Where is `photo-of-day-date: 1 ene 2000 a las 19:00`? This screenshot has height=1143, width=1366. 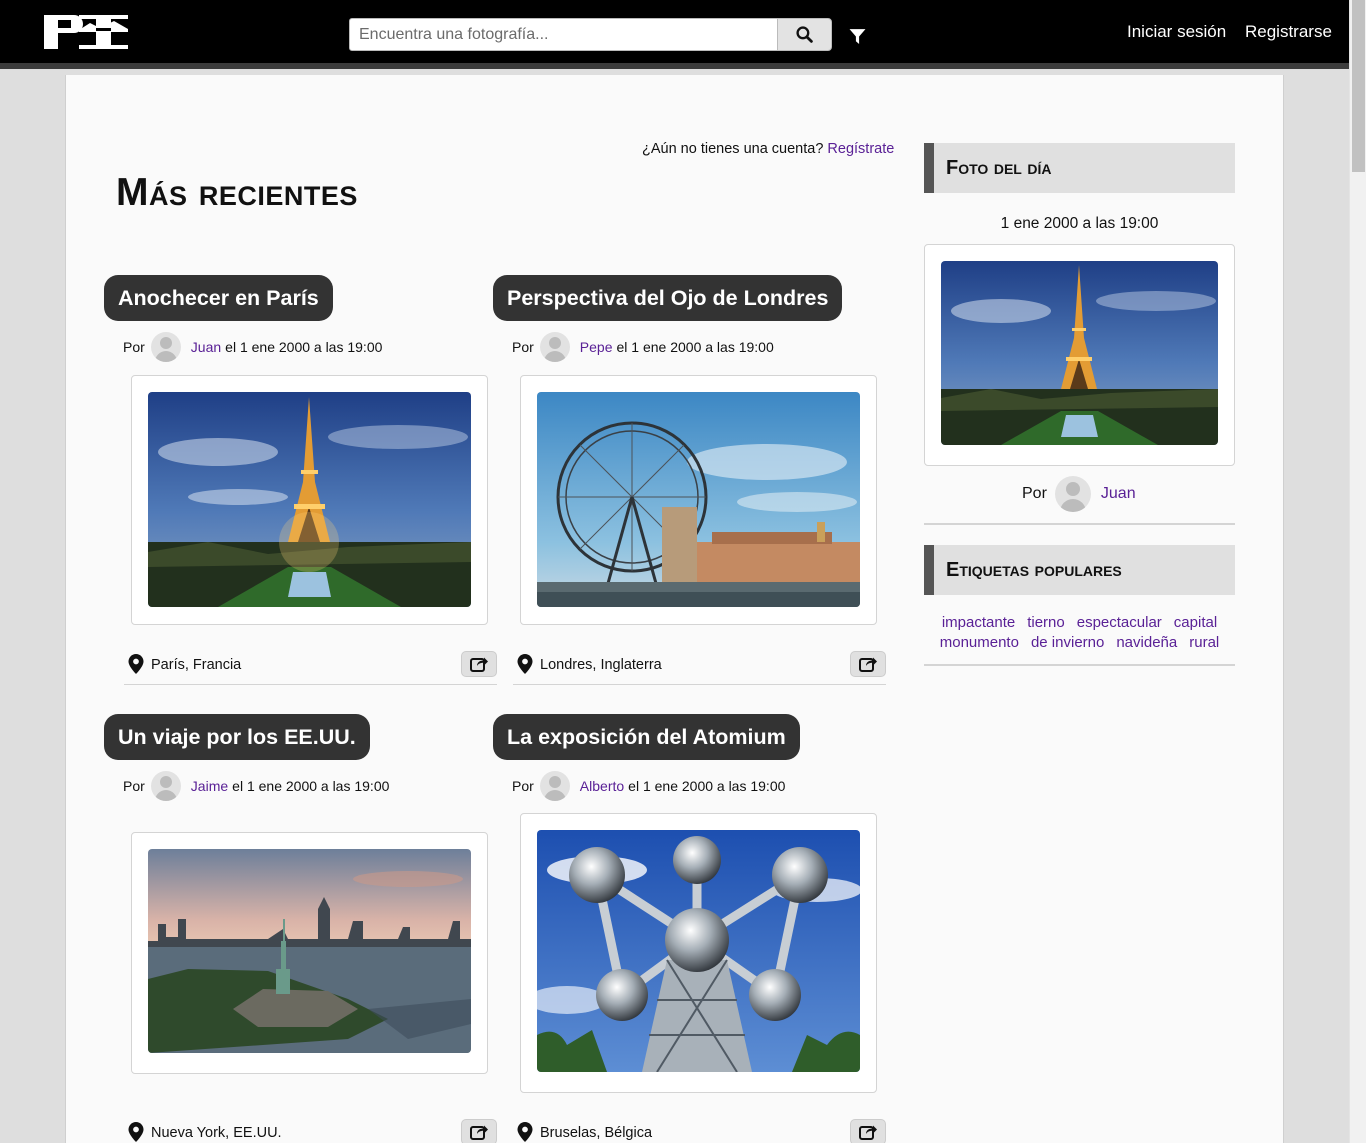 photo-of-day-date: 1 ene 2000 a las 19:00 is located at coordinates (1079, 223).